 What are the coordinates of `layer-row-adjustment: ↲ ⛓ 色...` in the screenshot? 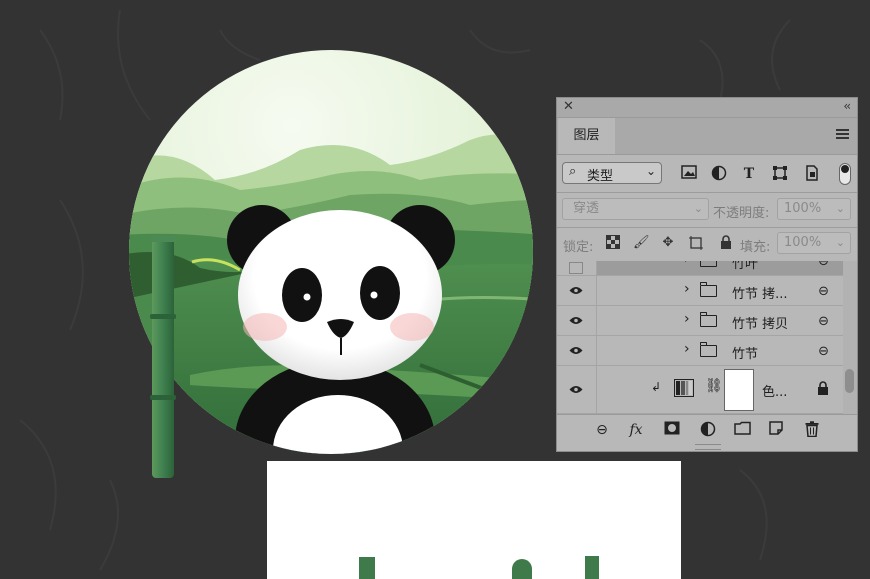 It's located at (700, 390).